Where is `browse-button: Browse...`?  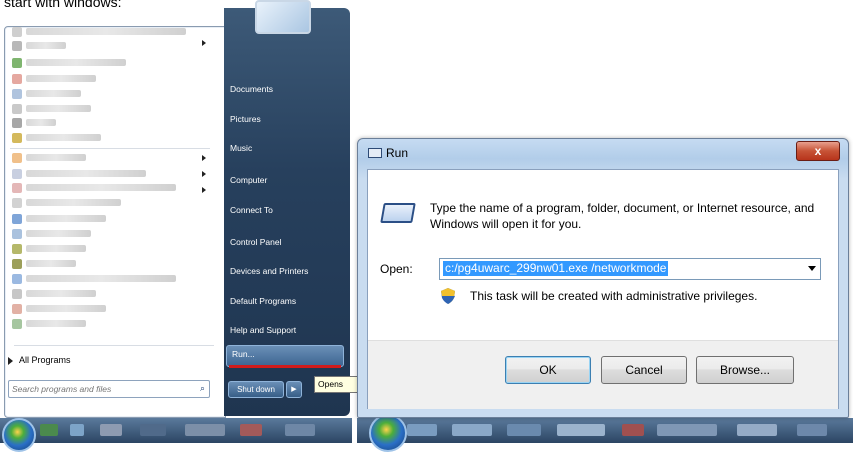
browse-button: Browse... is located at coordinates (745, 370).